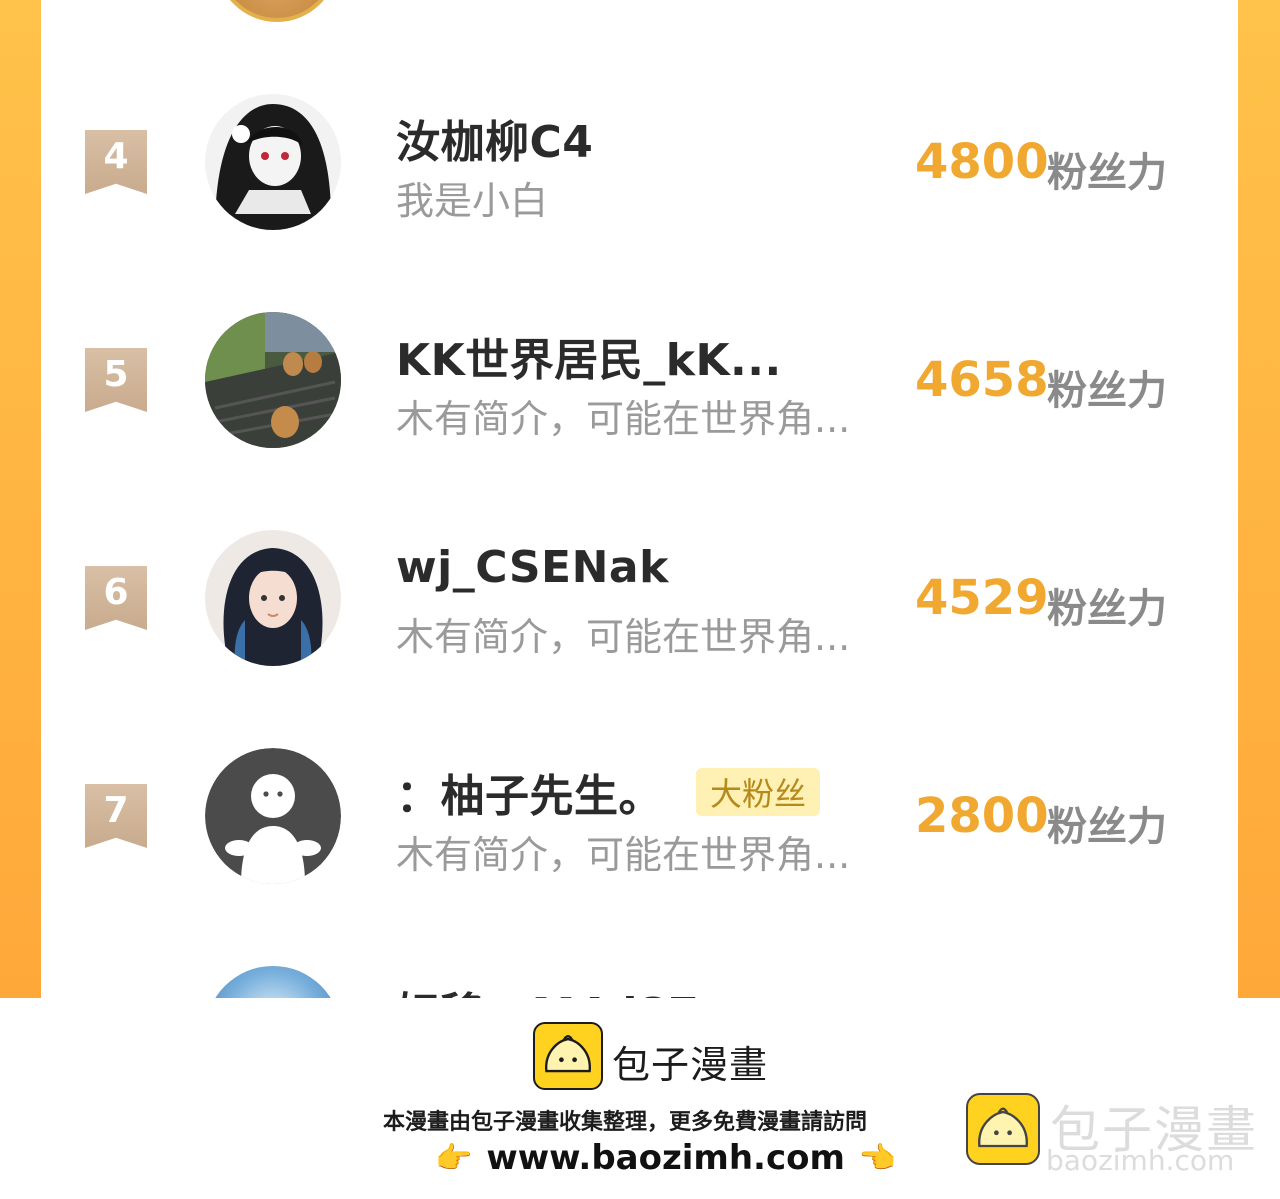 This screenshot has height=1199, width=1280. What do you see at coordinates (758, 792) in the screenshot?
I see `big-fan-badge: 大粉丝` at bounding box center [758, 792].